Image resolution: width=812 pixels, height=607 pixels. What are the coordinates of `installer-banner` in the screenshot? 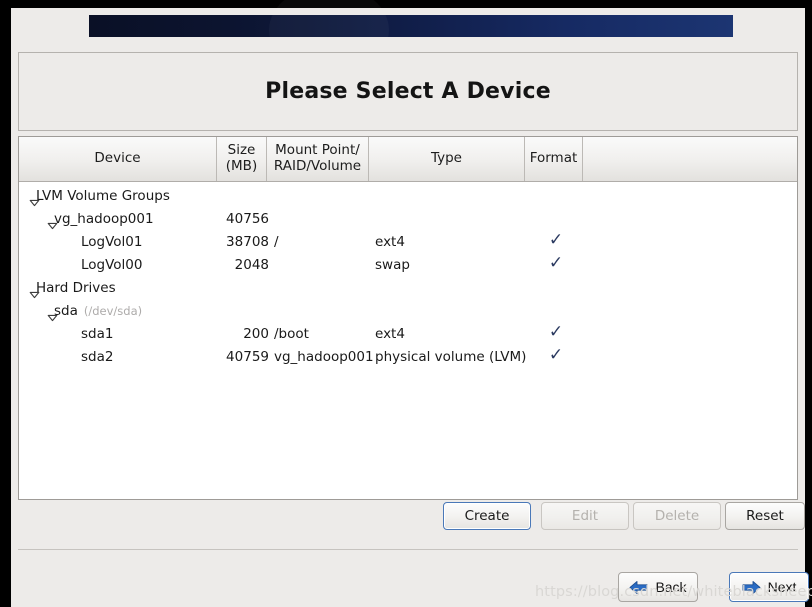 It's located at (411, 26).